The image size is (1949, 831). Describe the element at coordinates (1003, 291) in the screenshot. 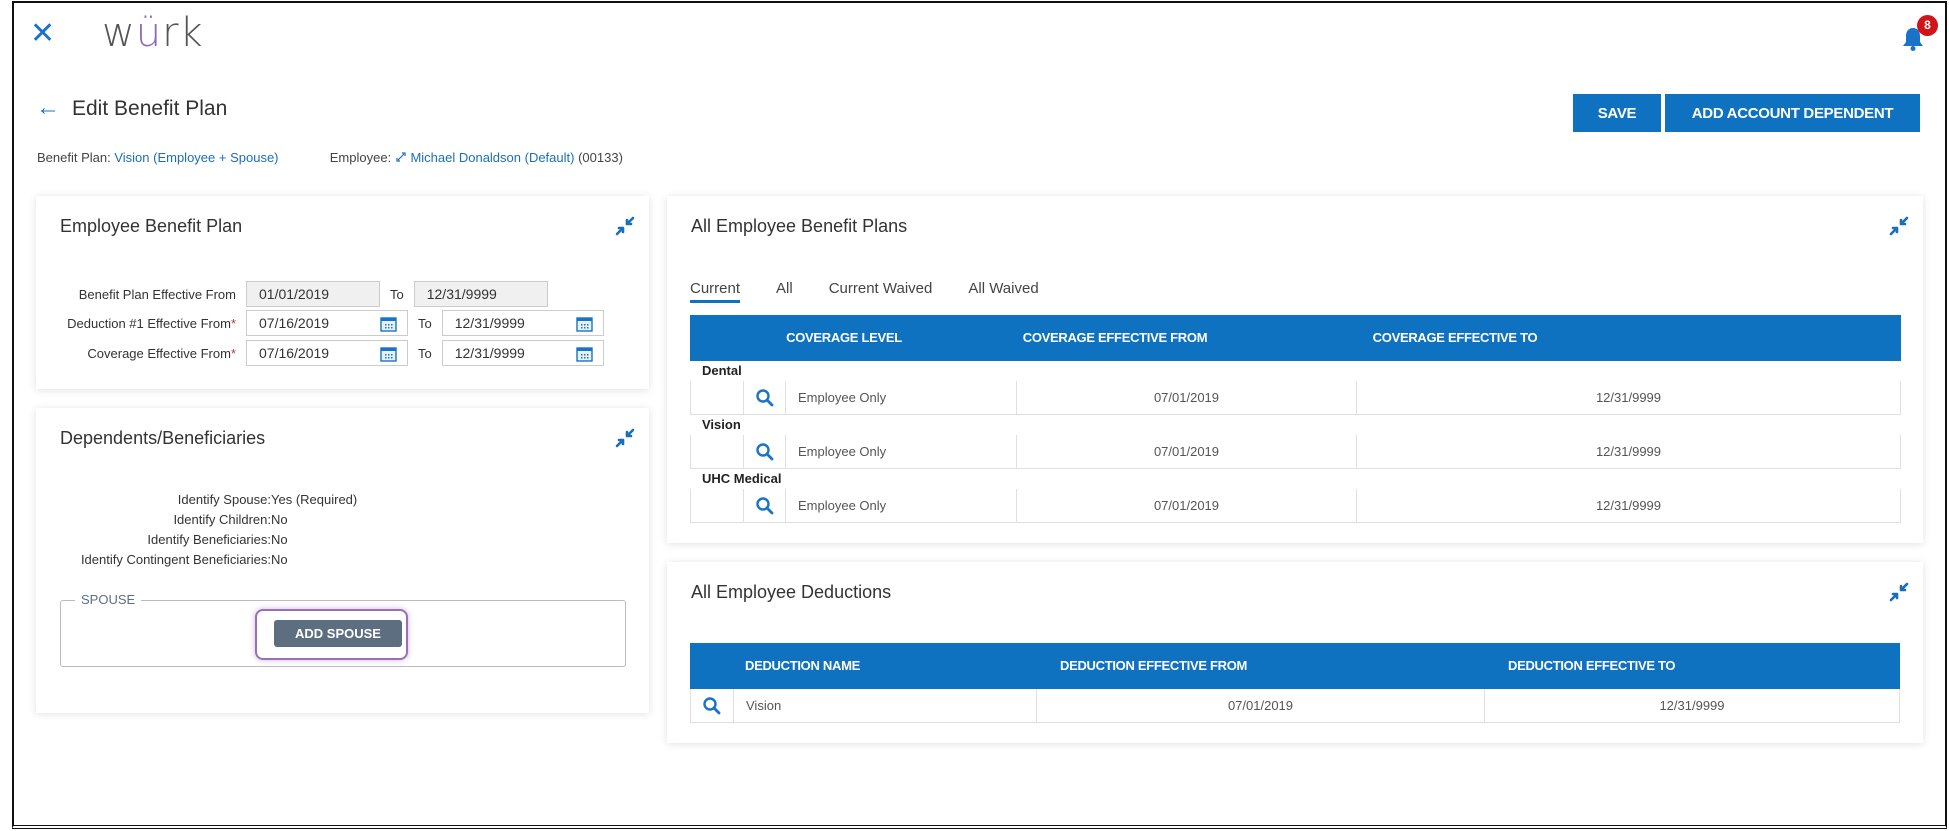

I see `tab-all-waived: All Waived` at that location.